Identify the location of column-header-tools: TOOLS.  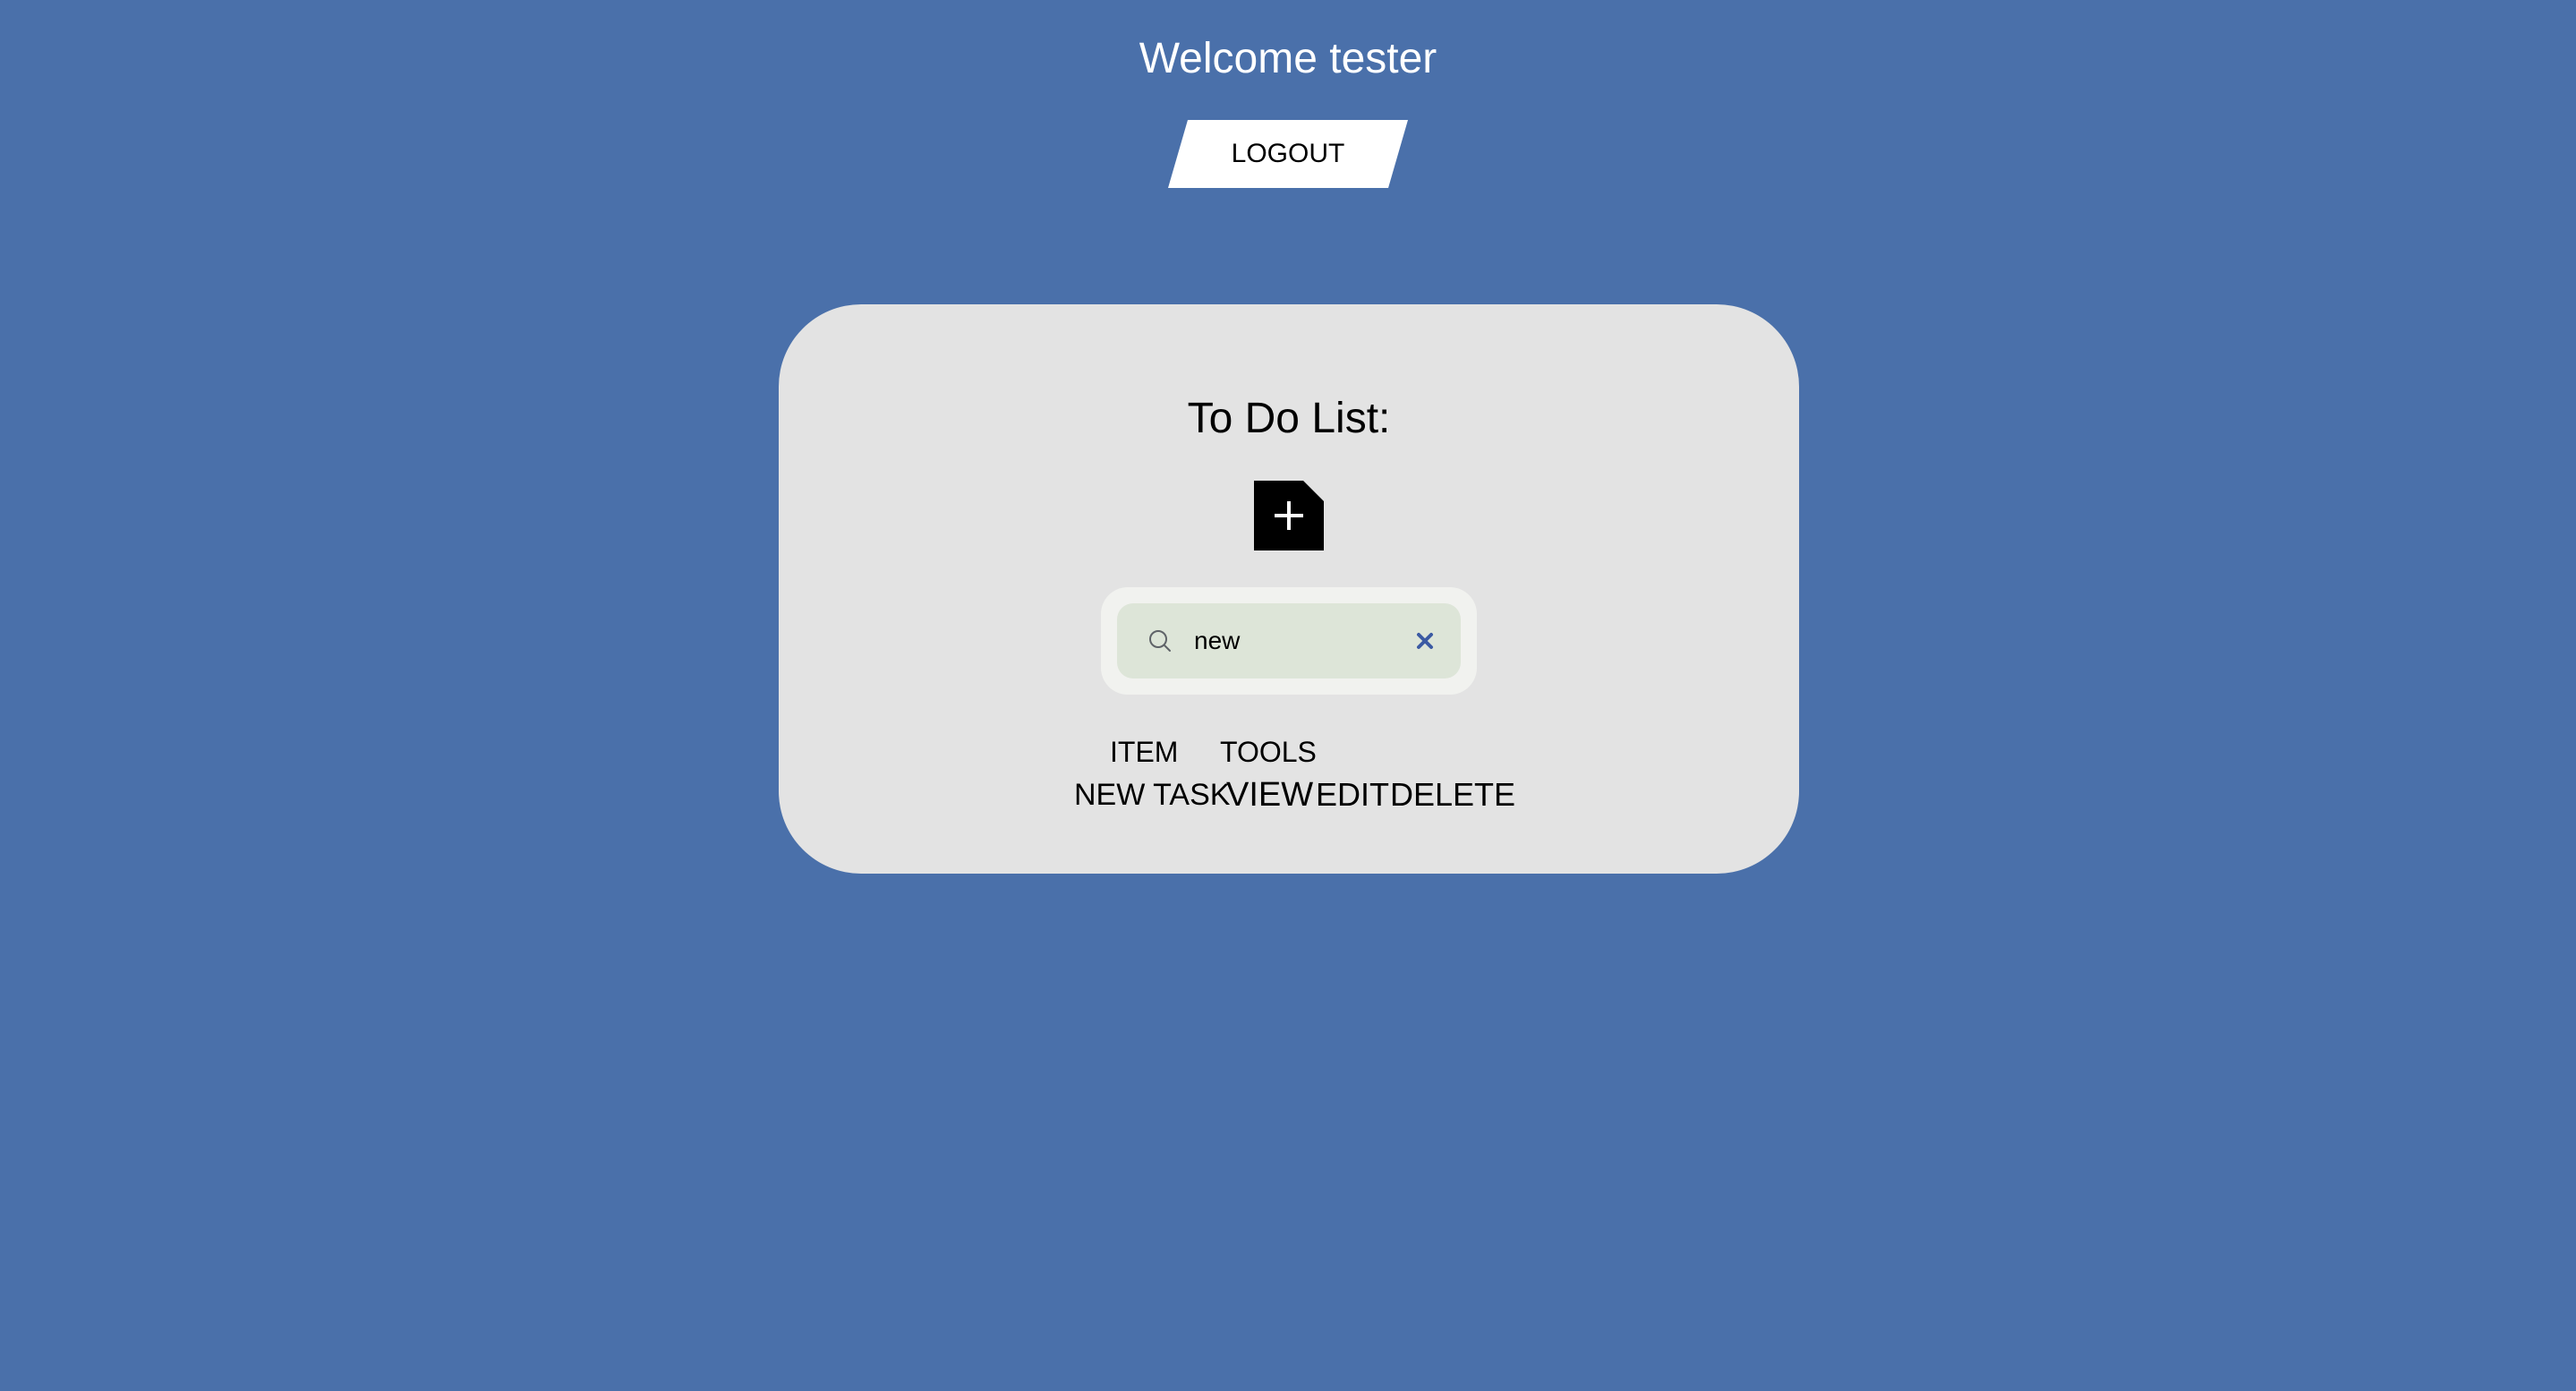
(1268, 752).